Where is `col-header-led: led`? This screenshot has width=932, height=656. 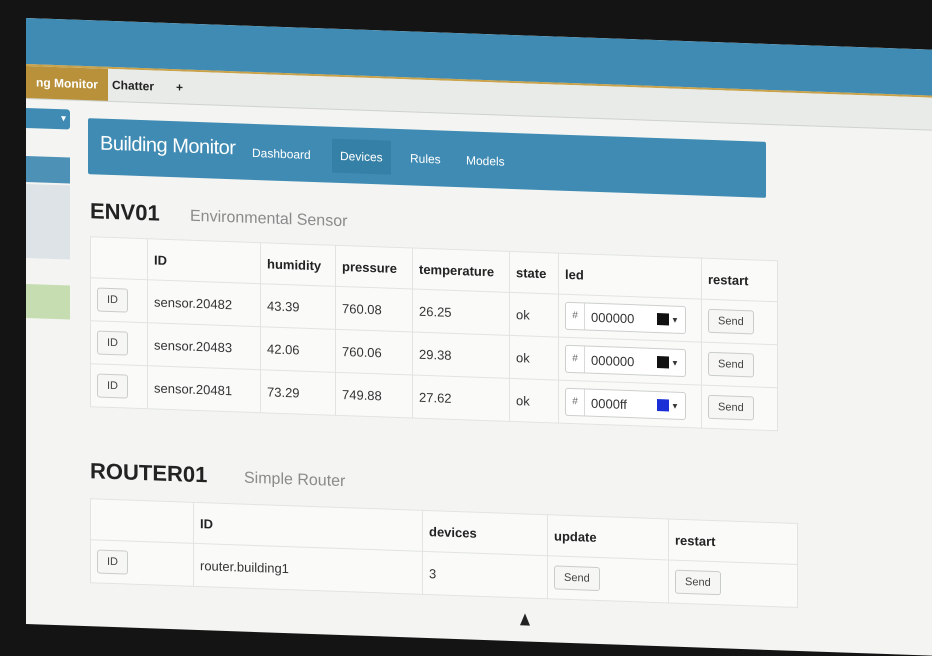 col-header-led: led is located at coordinates (630, 276).